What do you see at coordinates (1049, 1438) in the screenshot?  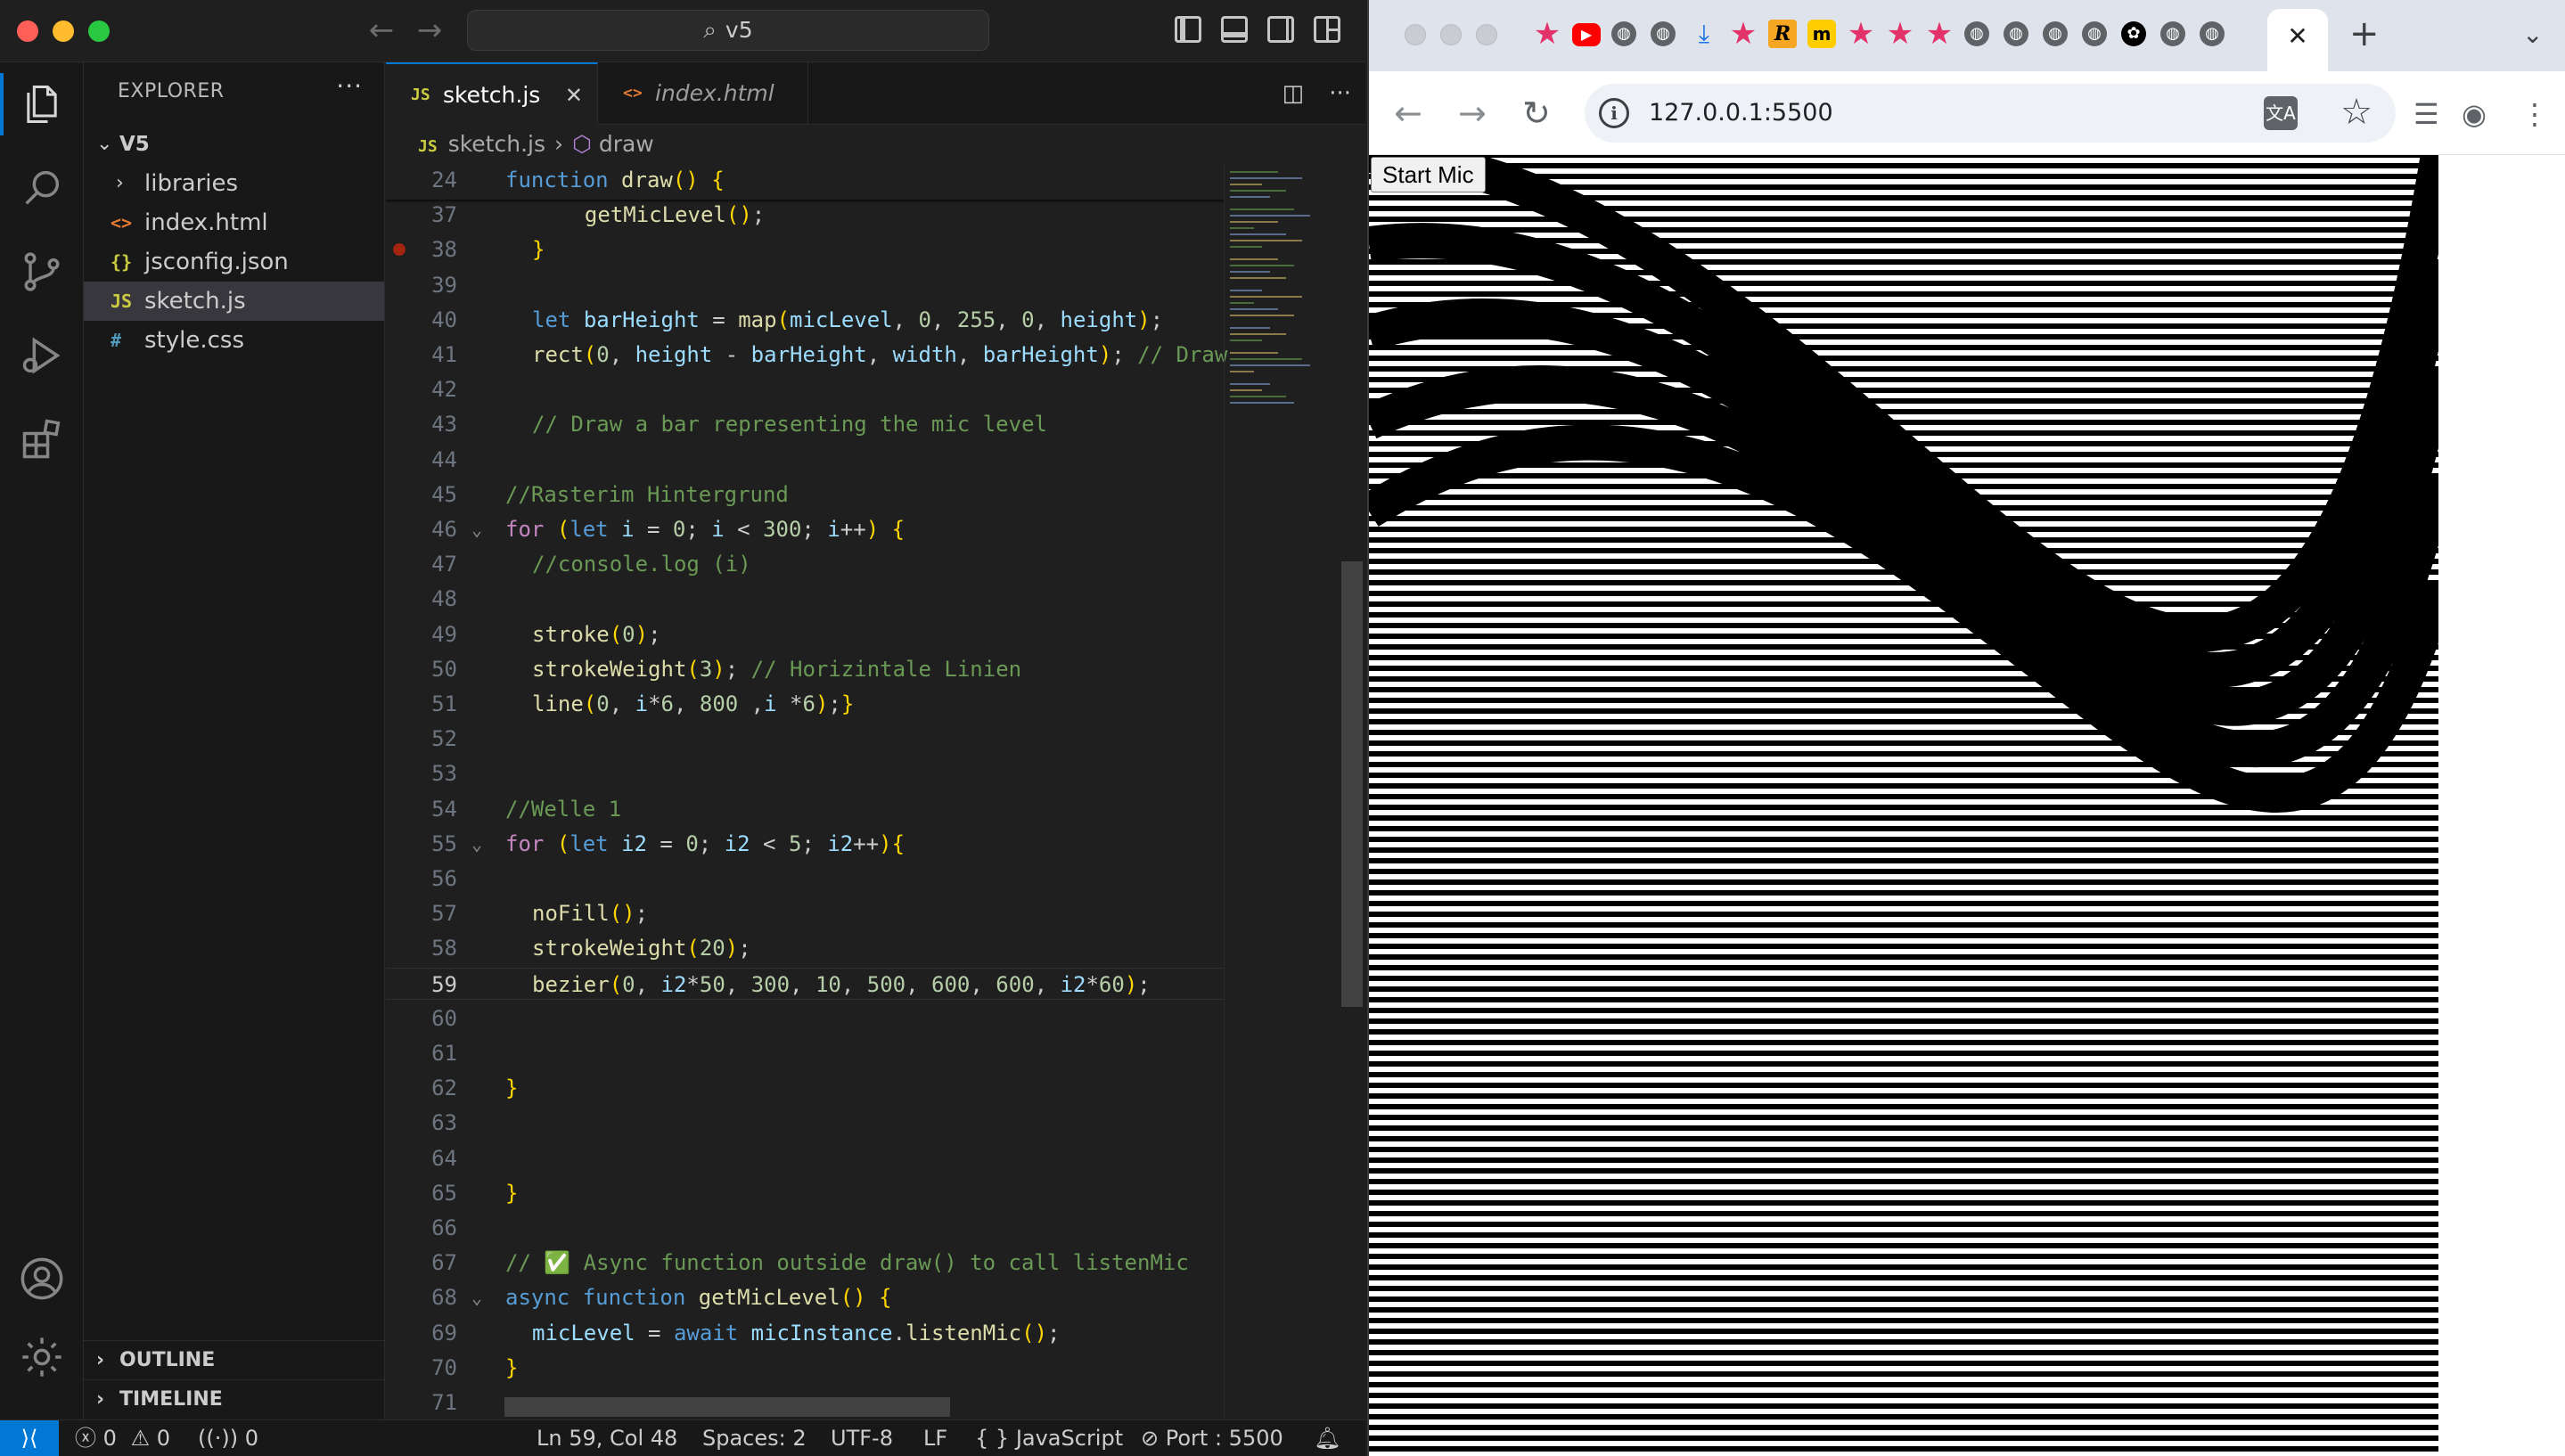 I see `language-status: { } JavaScript` at bounding box center [1049, 1438].